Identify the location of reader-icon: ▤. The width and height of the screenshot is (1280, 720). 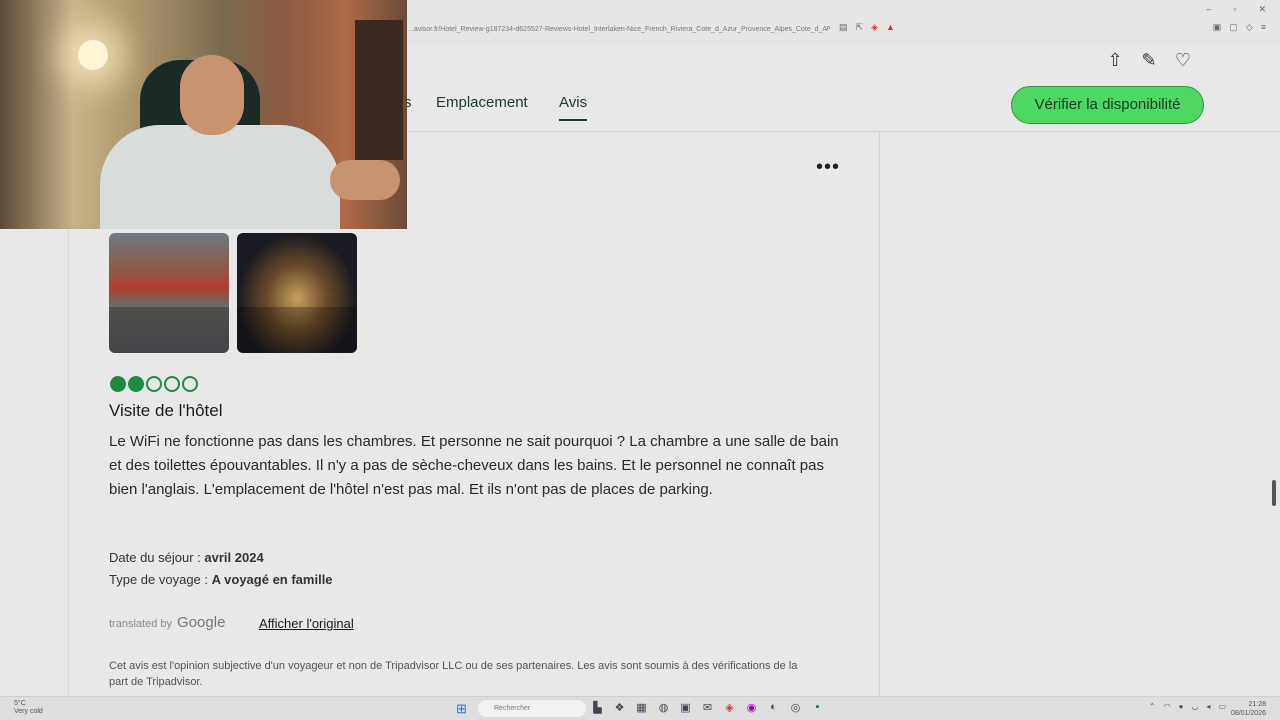
(843, 27).